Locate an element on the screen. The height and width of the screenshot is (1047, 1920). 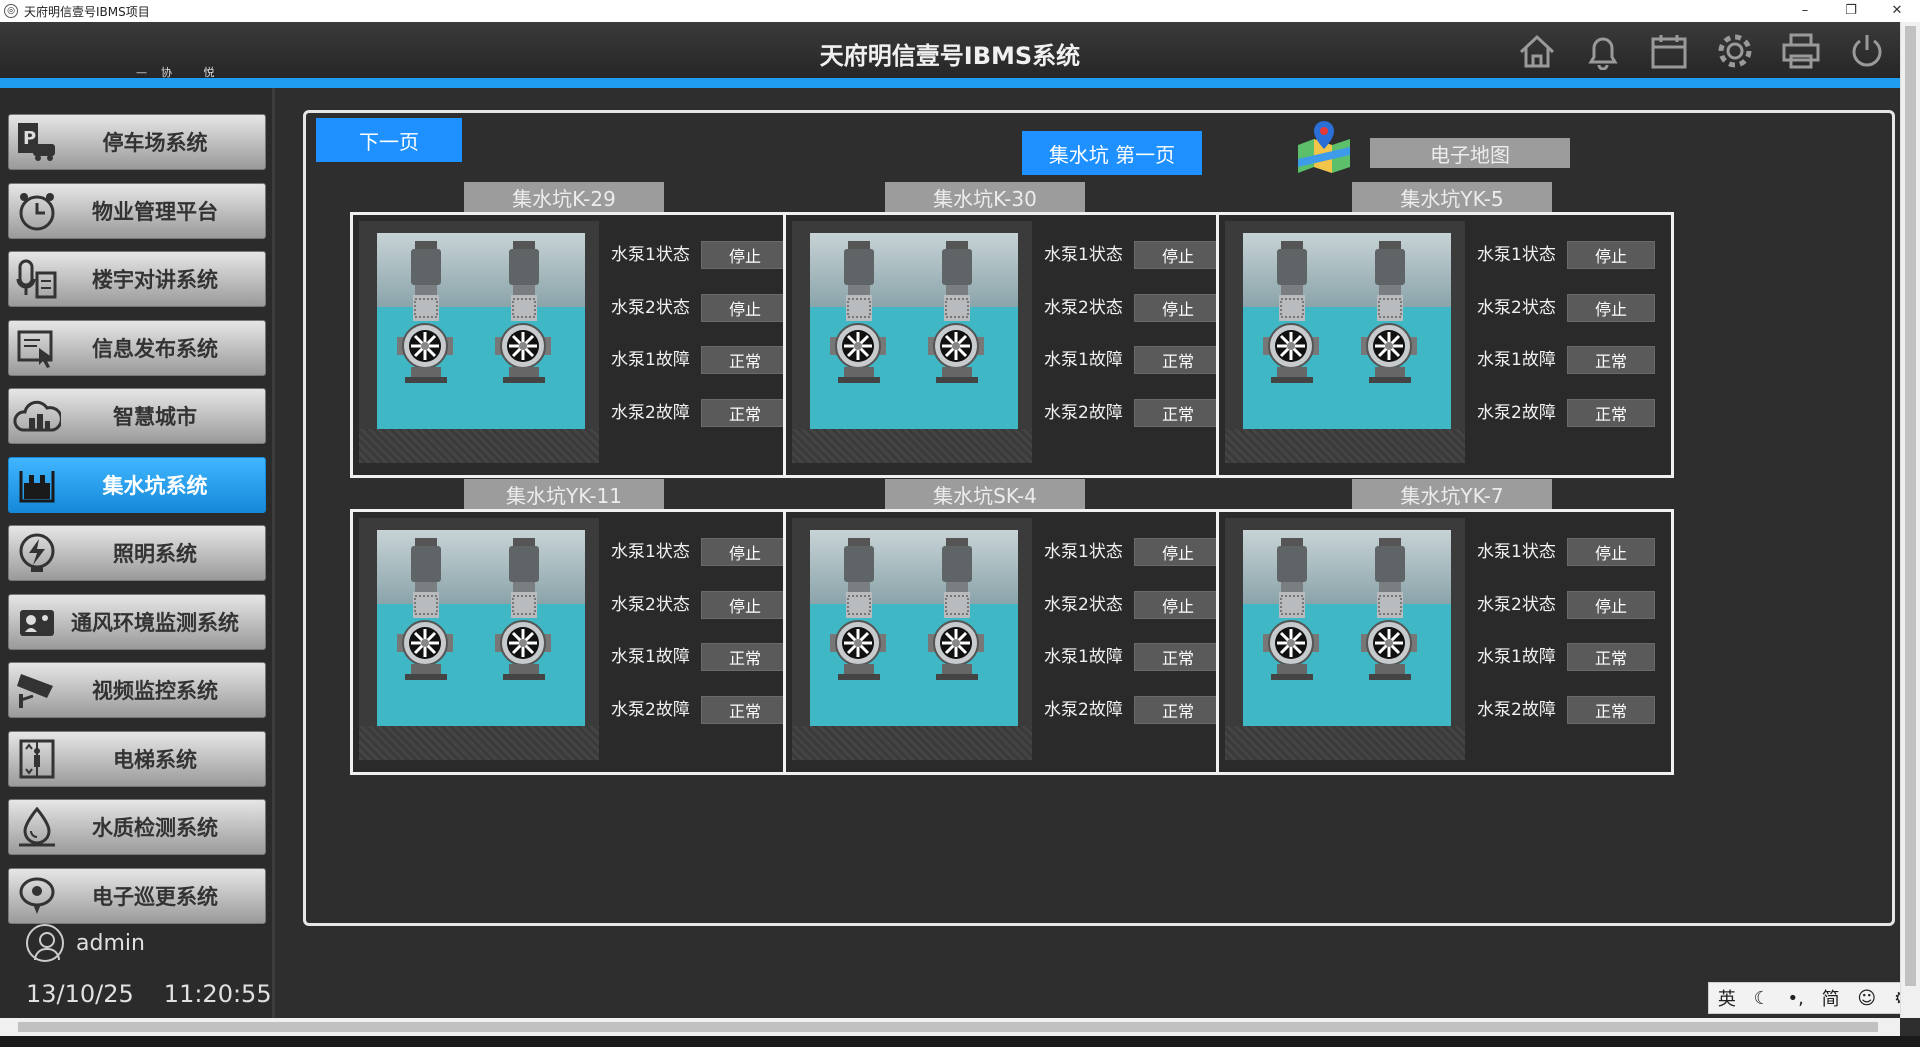
bell-icon is located at coordinates (1603, 51).